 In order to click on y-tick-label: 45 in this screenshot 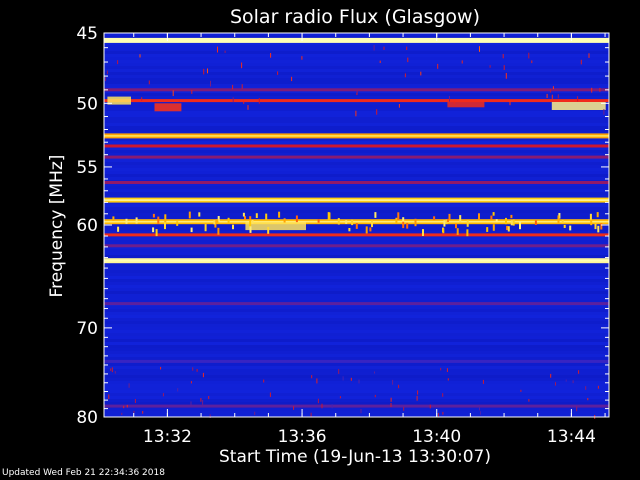, I will do `click(87, 34)`.